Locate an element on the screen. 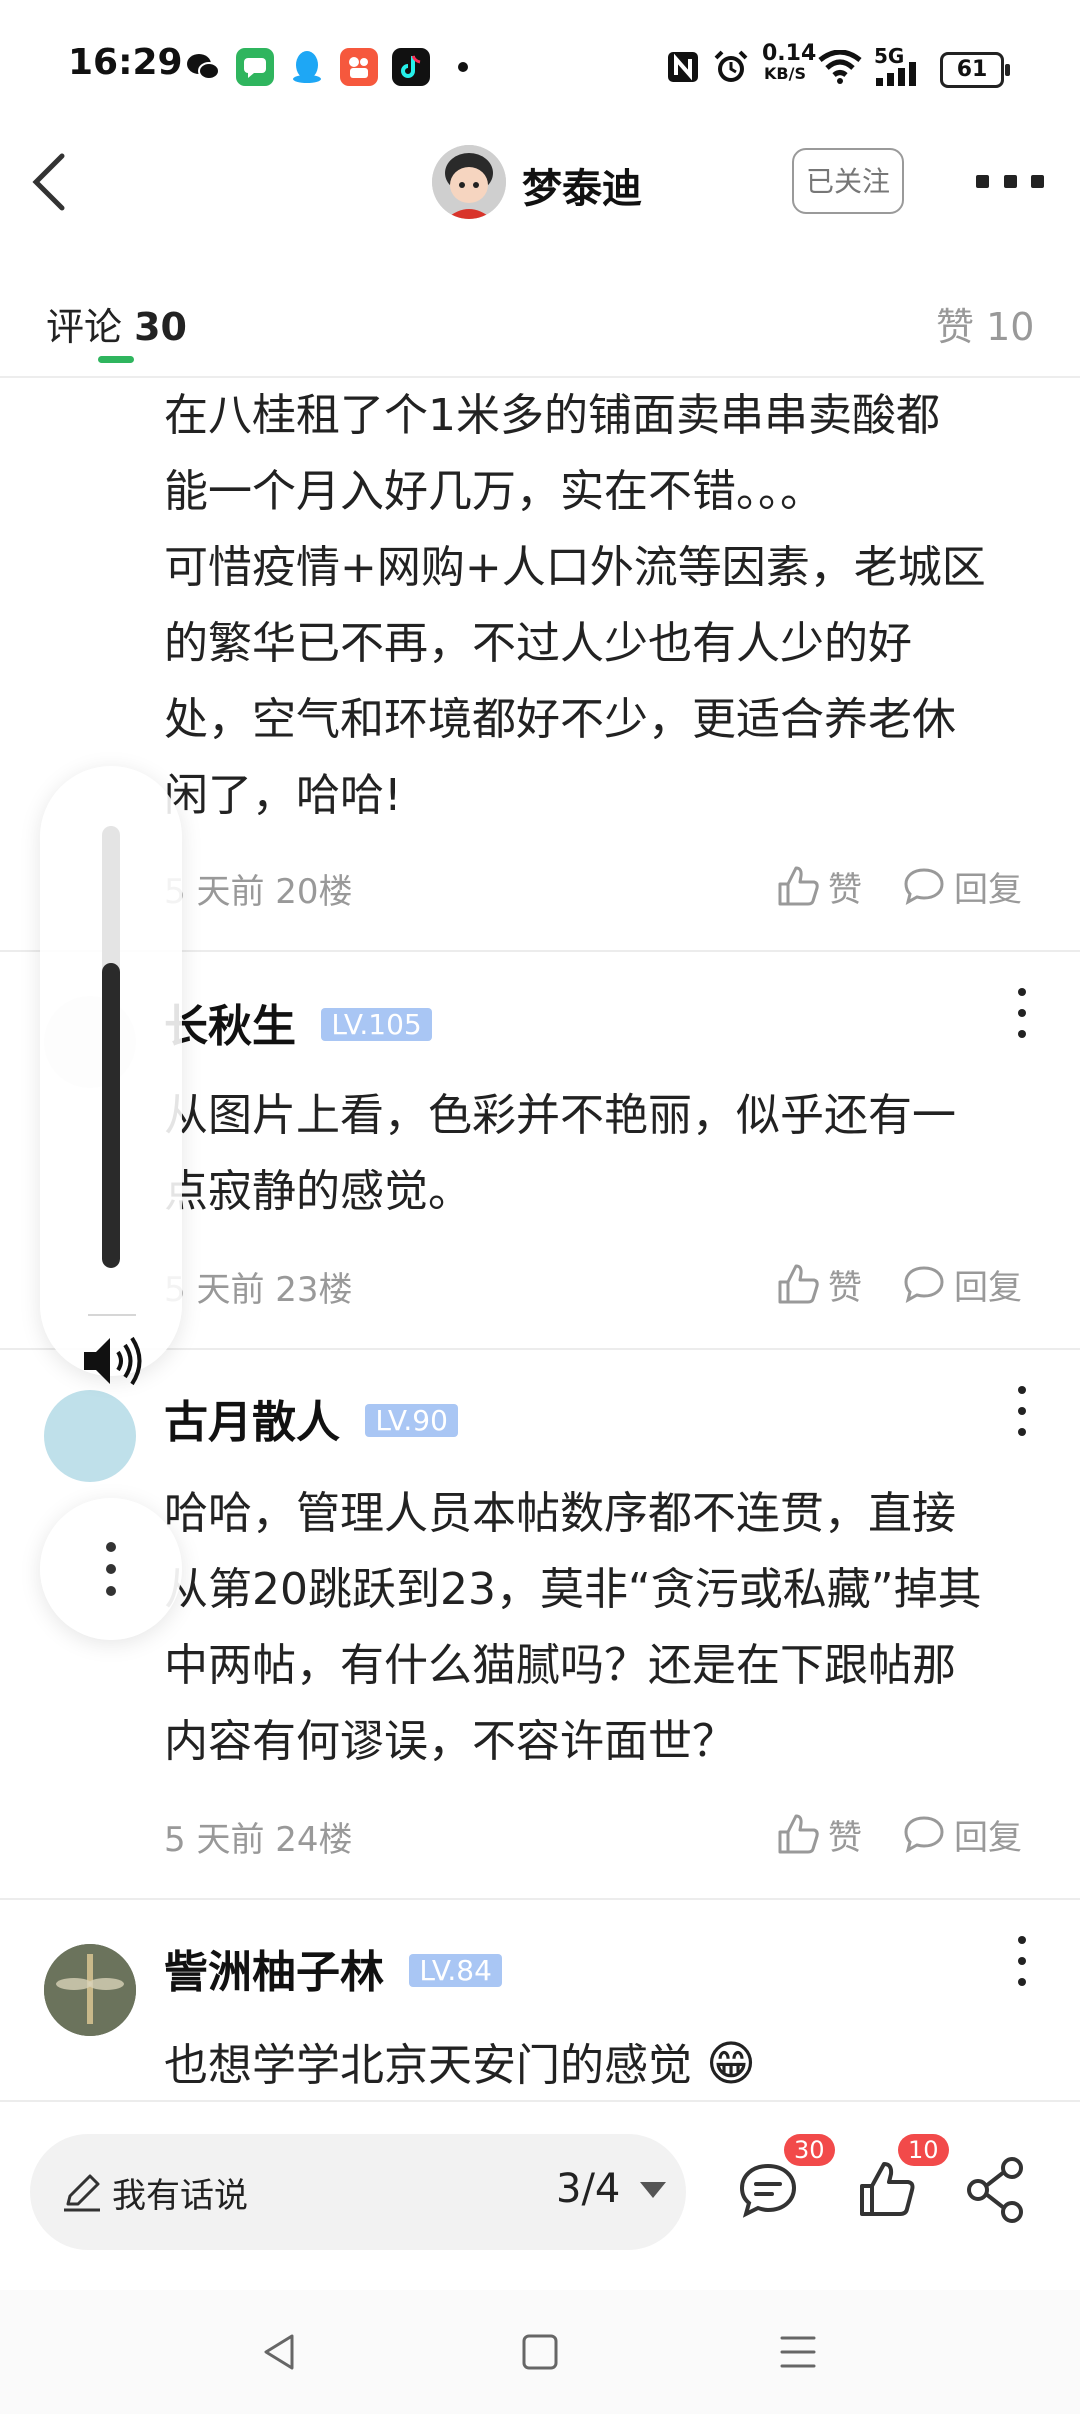 Image resolution: width=1080 pixels, height=2414 pixels. nav-home-button is located at coordinates (540, 2354).